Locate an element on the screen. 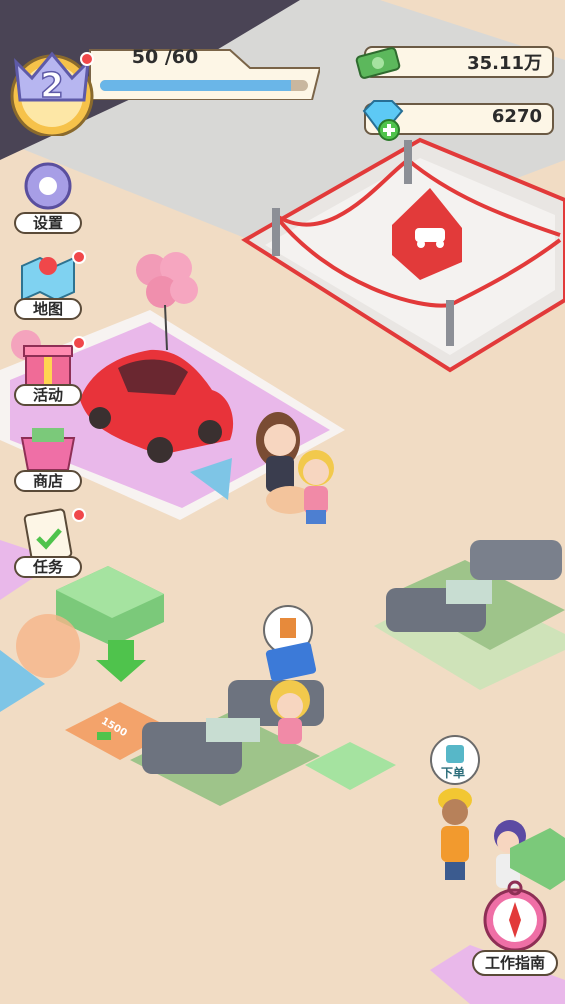  shop-basket-icon is located at coordinates (48, 449).